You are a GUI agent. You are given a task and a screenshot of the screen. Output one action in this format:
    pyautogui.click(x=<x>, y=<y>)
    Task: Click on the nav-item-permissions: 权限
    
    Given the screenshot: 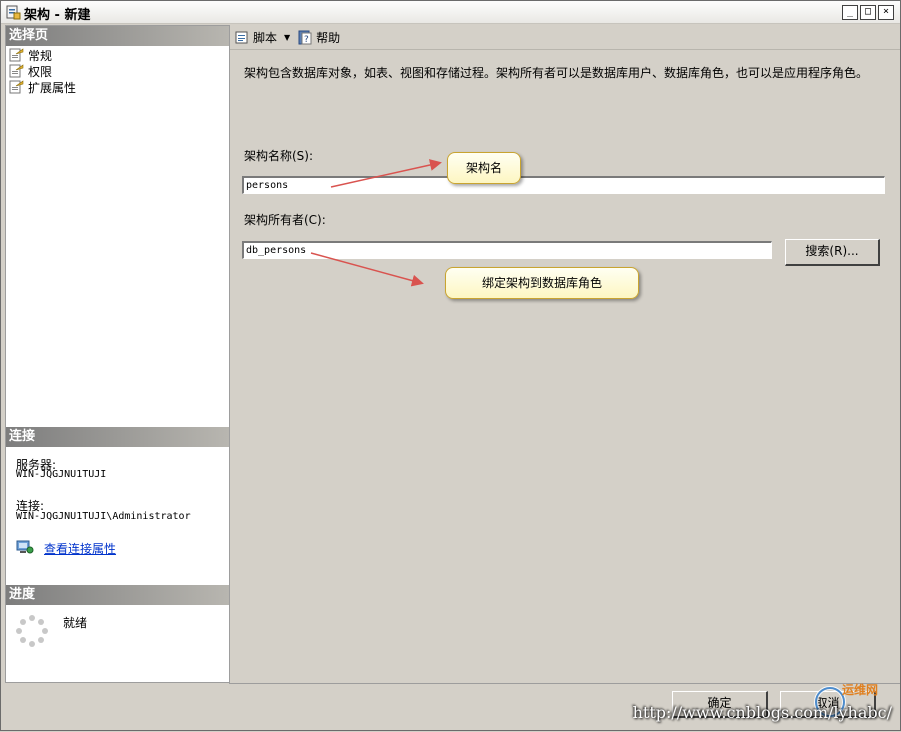 What is the action you would take?
    pyautogui.click(x=30, y=71)
    